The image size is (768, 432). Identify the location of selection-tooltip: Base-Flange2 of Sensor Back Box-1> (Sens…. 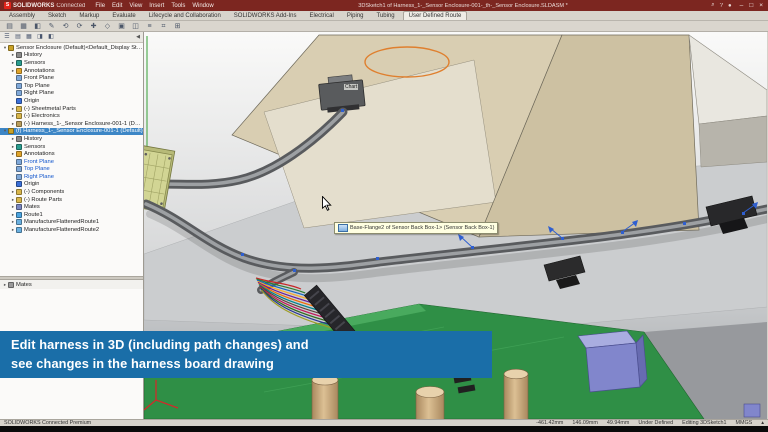
(416, 228).